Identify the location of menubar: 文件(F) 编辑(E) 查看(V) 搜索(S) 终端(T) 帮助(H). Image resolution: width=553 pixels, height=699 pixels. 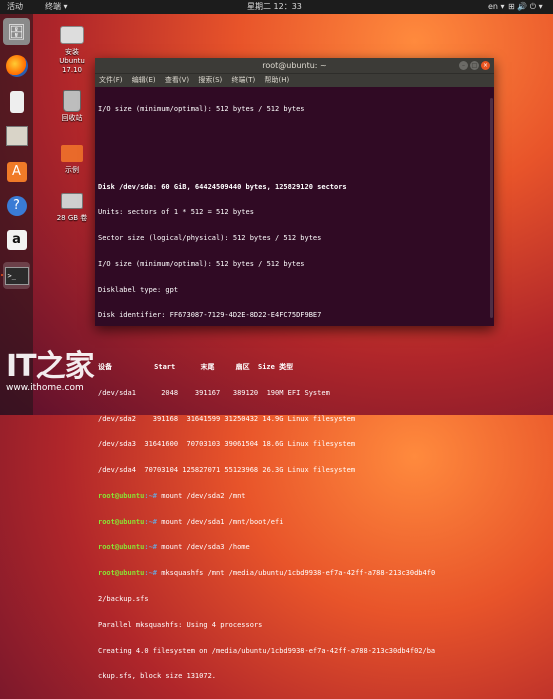
(294, 80).